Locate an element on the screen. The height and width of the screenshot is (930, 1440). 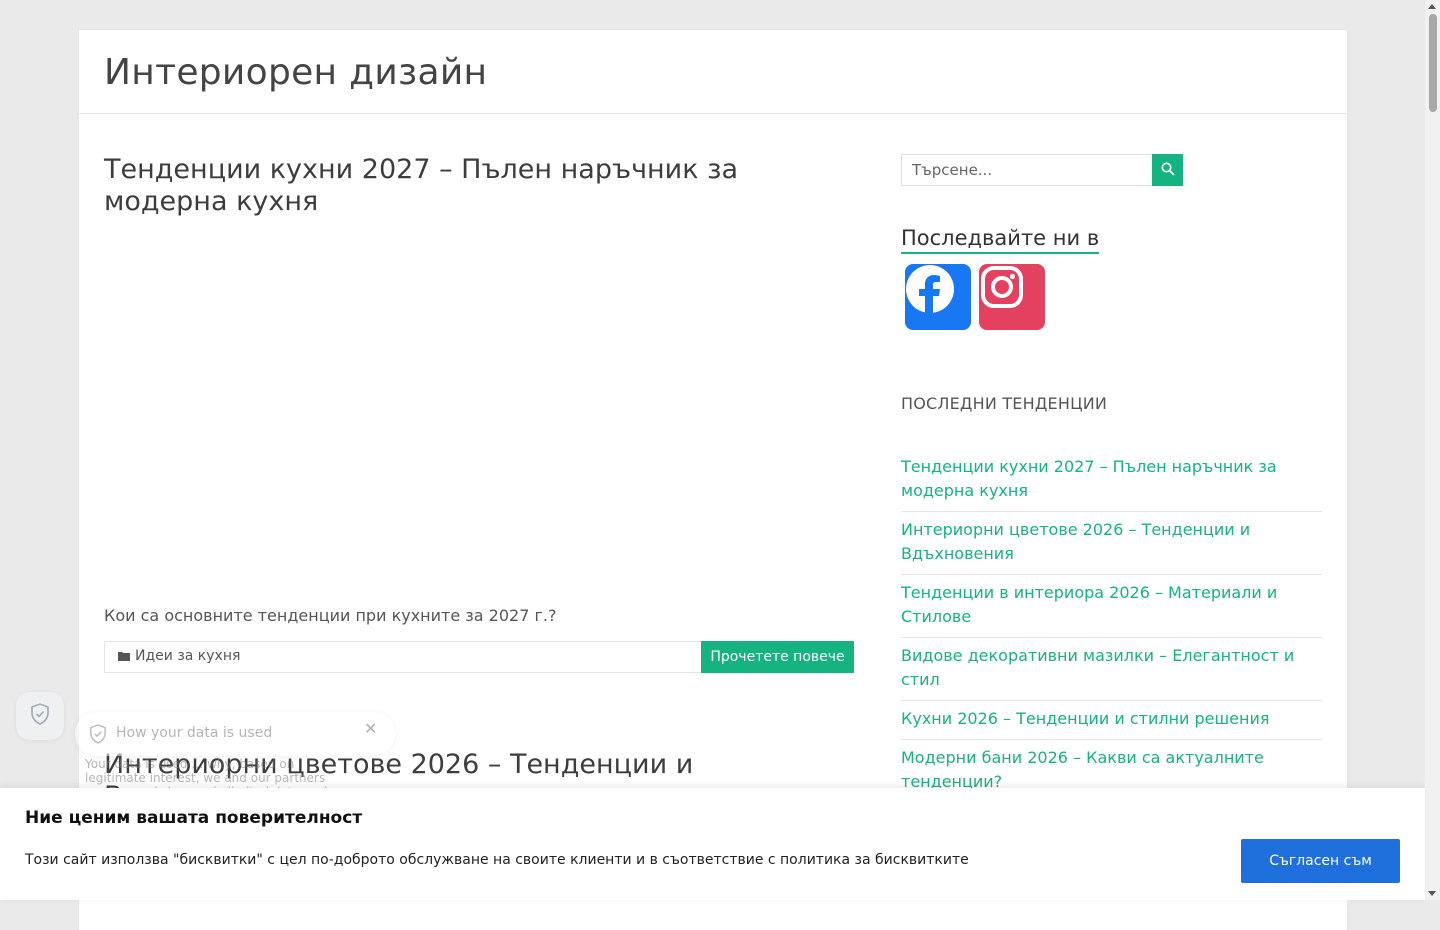
scrollbar-thumb is located at coordinates (1433, 63).